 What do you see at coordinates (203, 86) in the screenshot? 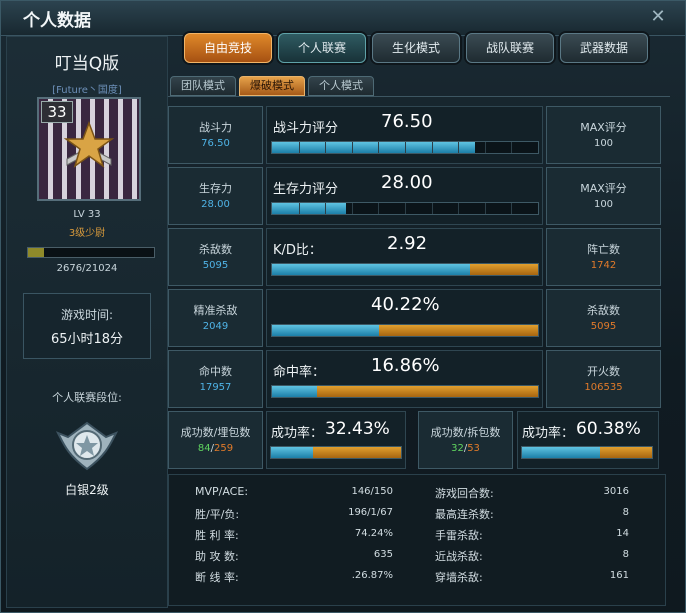
I see `subtab-team-mode: 团队模式` at bounding box center [203, 86].